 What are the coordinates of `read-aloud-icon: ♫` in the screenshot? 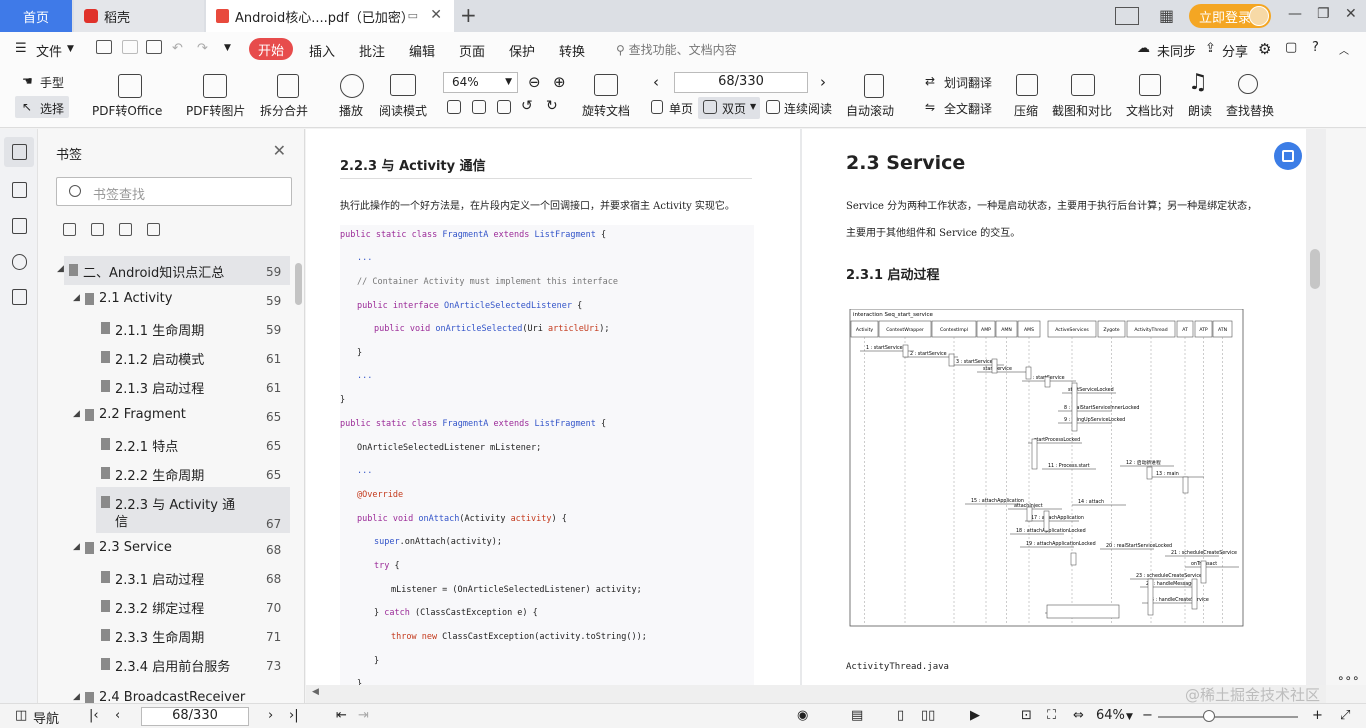 It's located at (1198, 82).